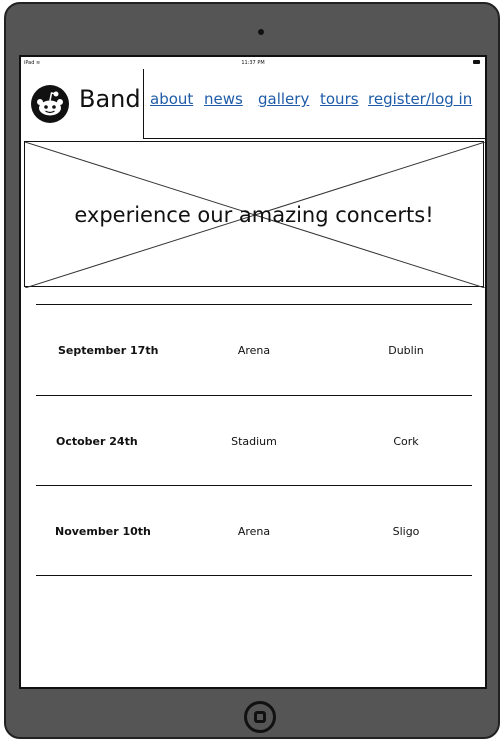  I want to click on concert-row: October 24th Stadium Cork, so click(254, 441).